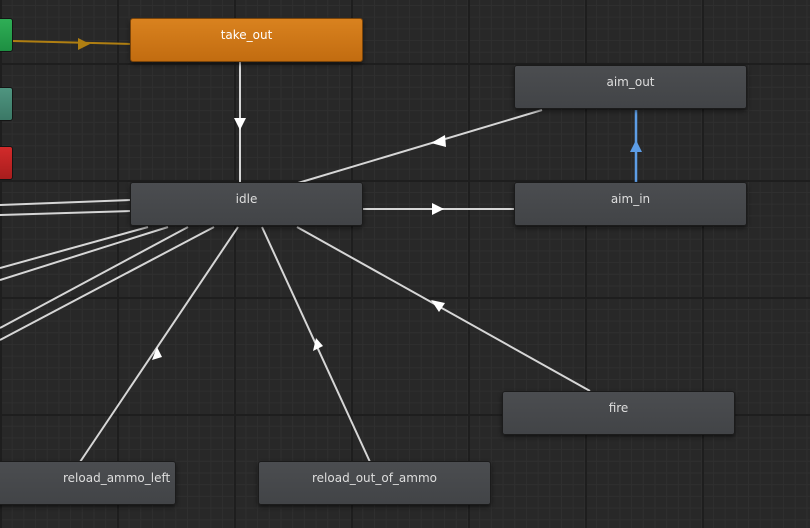 This screenshot has height=528, width=810. Describe the element at coordinates (246, 35) in the screenshot. I see `state-label: take_out` at that location.